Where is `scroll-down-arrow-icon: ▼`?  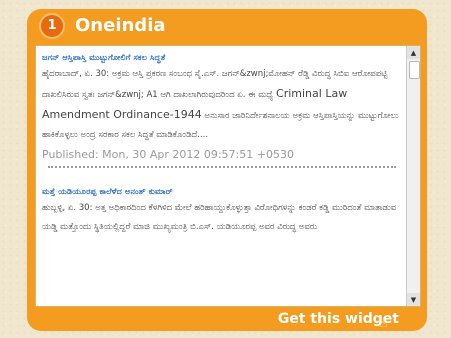
scroll-down-arrow-icon: ▼ is located at coordinates (413, 299).